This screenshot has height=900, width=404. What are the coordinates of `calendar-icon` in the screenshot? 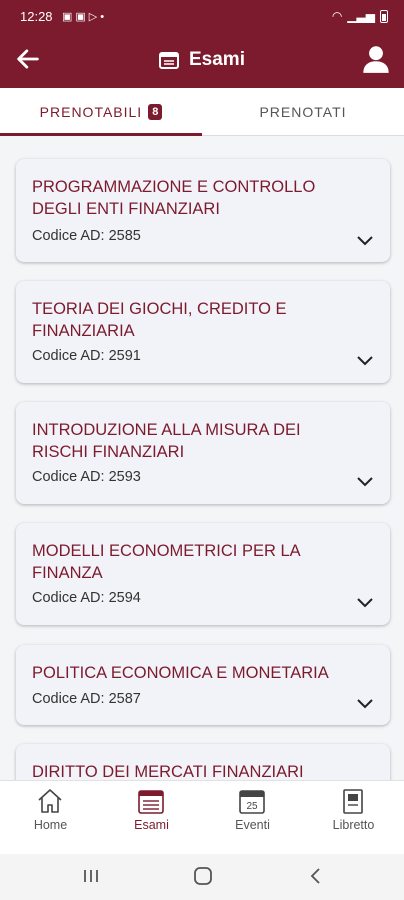 It's located at (169, 60).